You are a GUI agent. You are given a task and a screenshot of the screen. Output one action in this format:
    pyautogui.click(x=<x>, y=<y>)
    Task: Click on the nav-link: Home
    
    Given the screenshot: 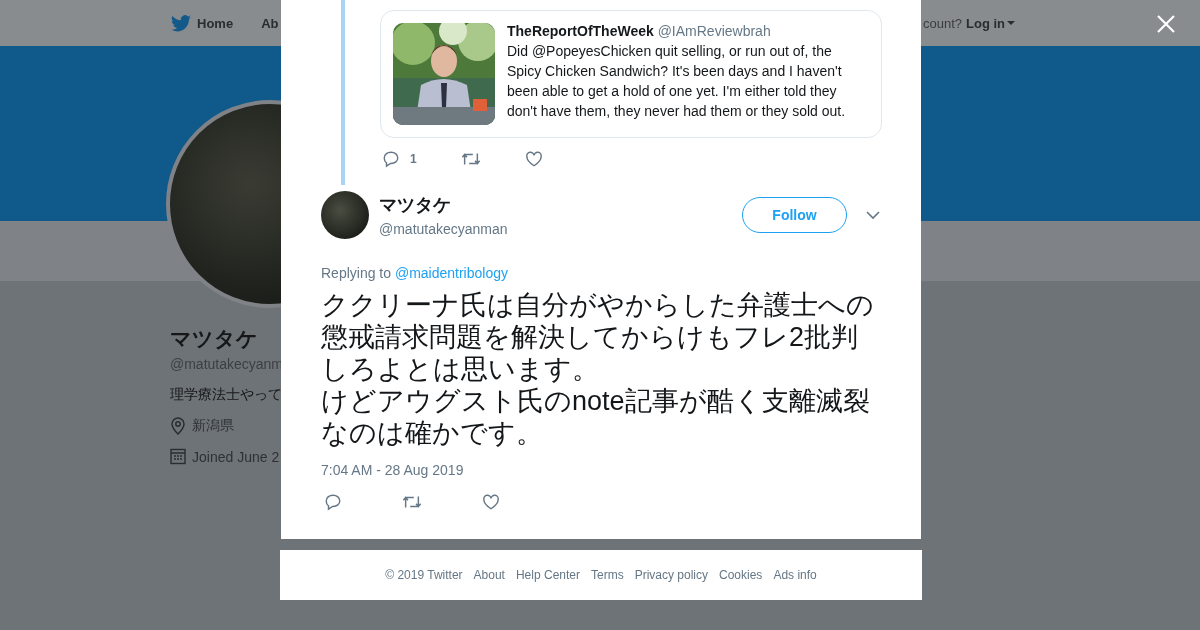 What is the action you would take?
    pyautogui.click(x=215, y=23)
    